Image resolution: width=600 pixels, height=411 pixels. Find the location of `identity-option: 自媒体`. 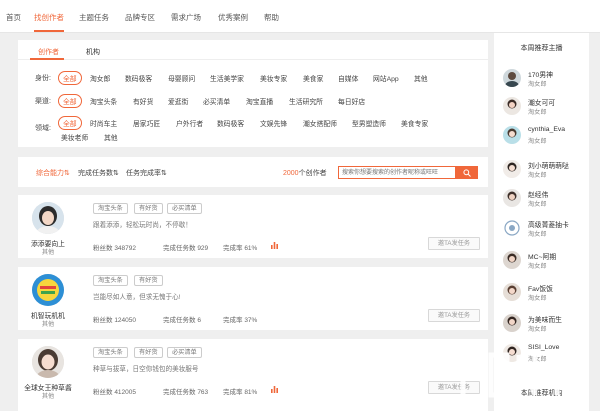

identity-option: 自媒体 is located at coordinates (348, 78).